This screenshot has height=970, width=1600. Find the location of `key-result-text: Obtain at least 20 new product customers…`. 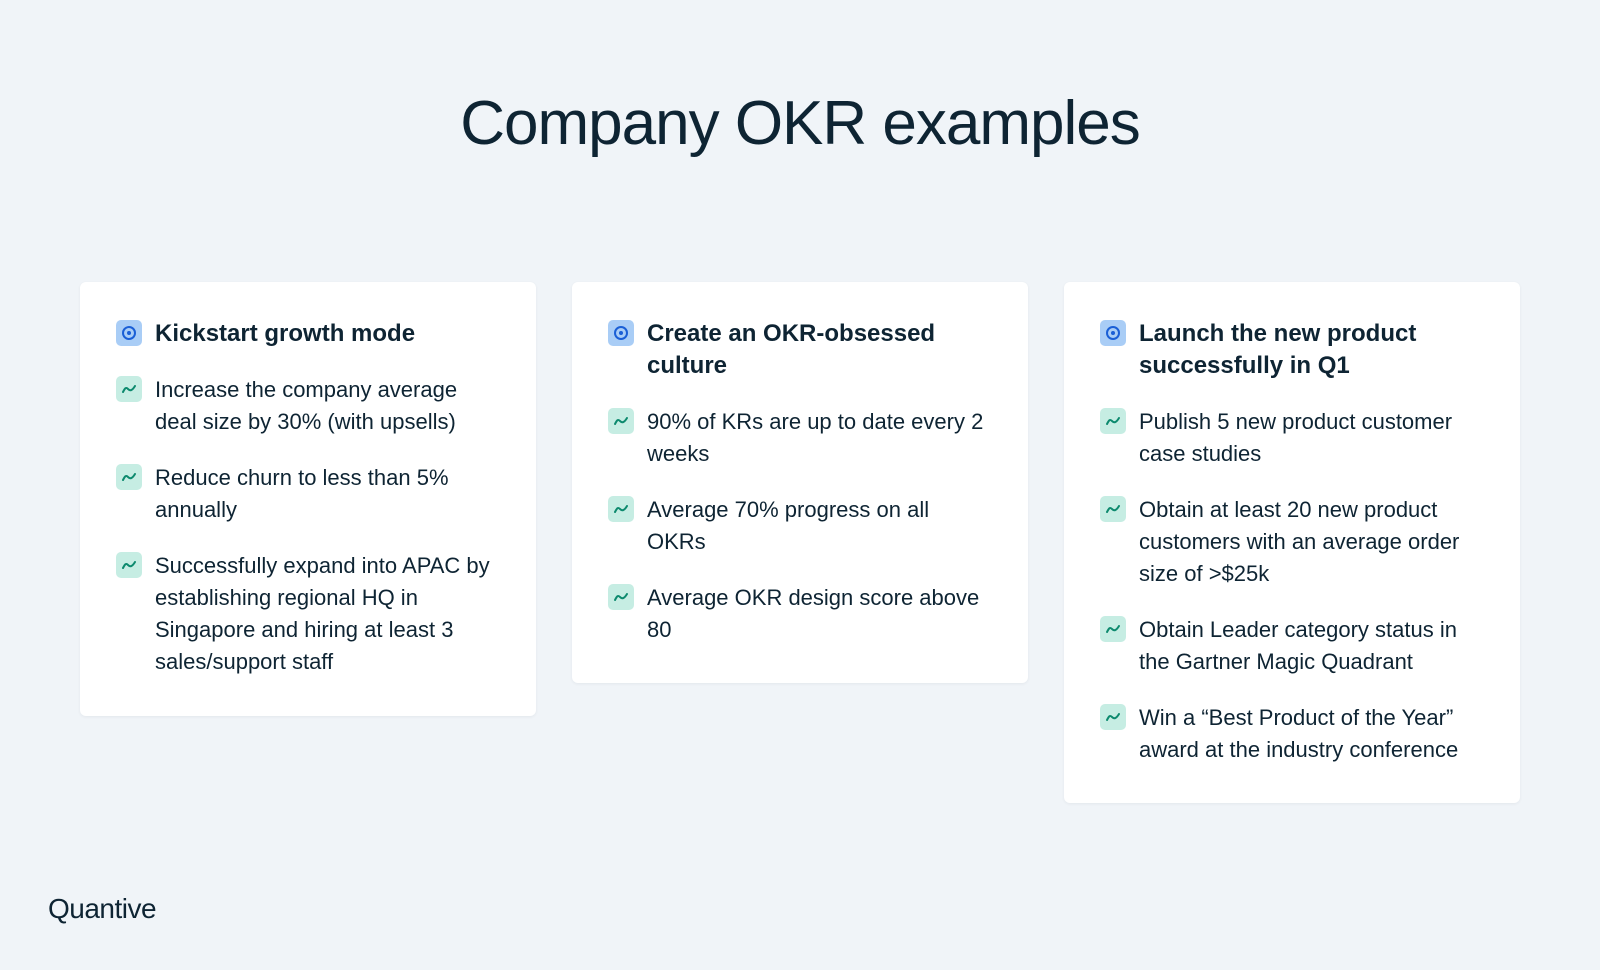

key-result-text: Obtain at least 20 new product customers… is located at coordinates (1299, 541).